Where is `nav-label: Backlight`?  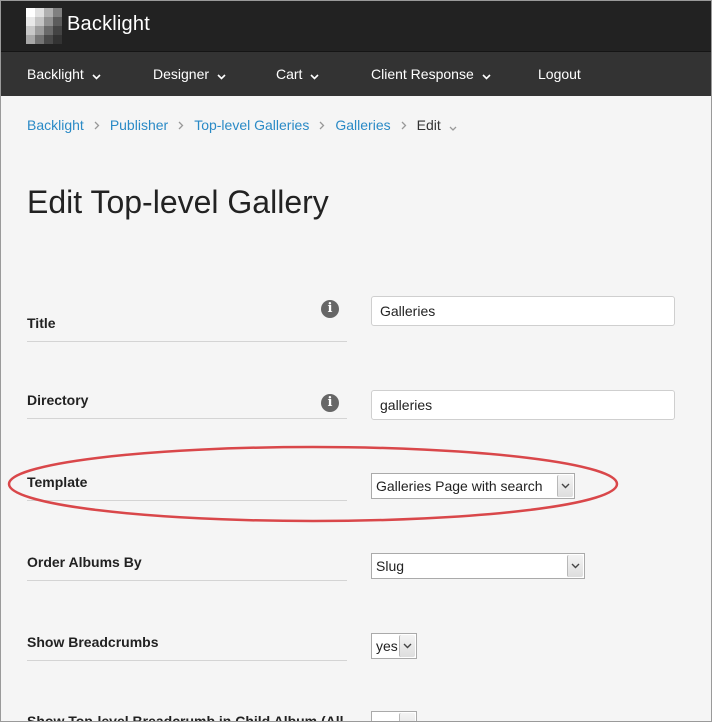
nav-label: Backlight is located at coordinates (55, 74).